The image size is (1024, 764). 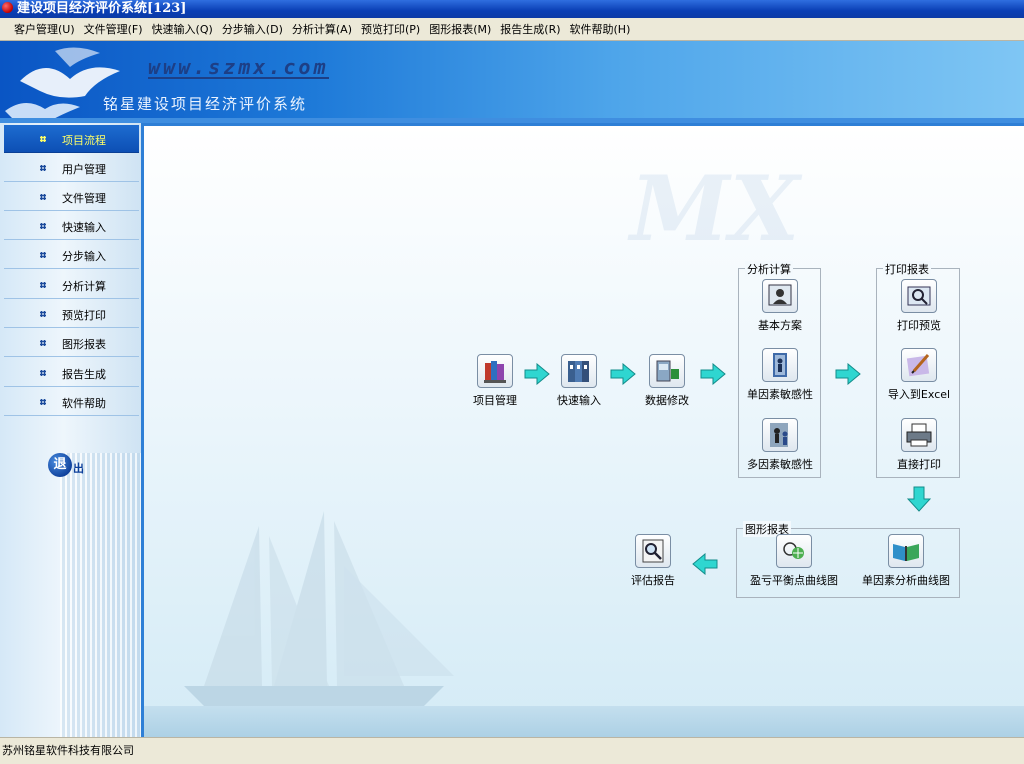 I want to click on sidebar-item-label: 报告生成, so click(x=84, y=374).